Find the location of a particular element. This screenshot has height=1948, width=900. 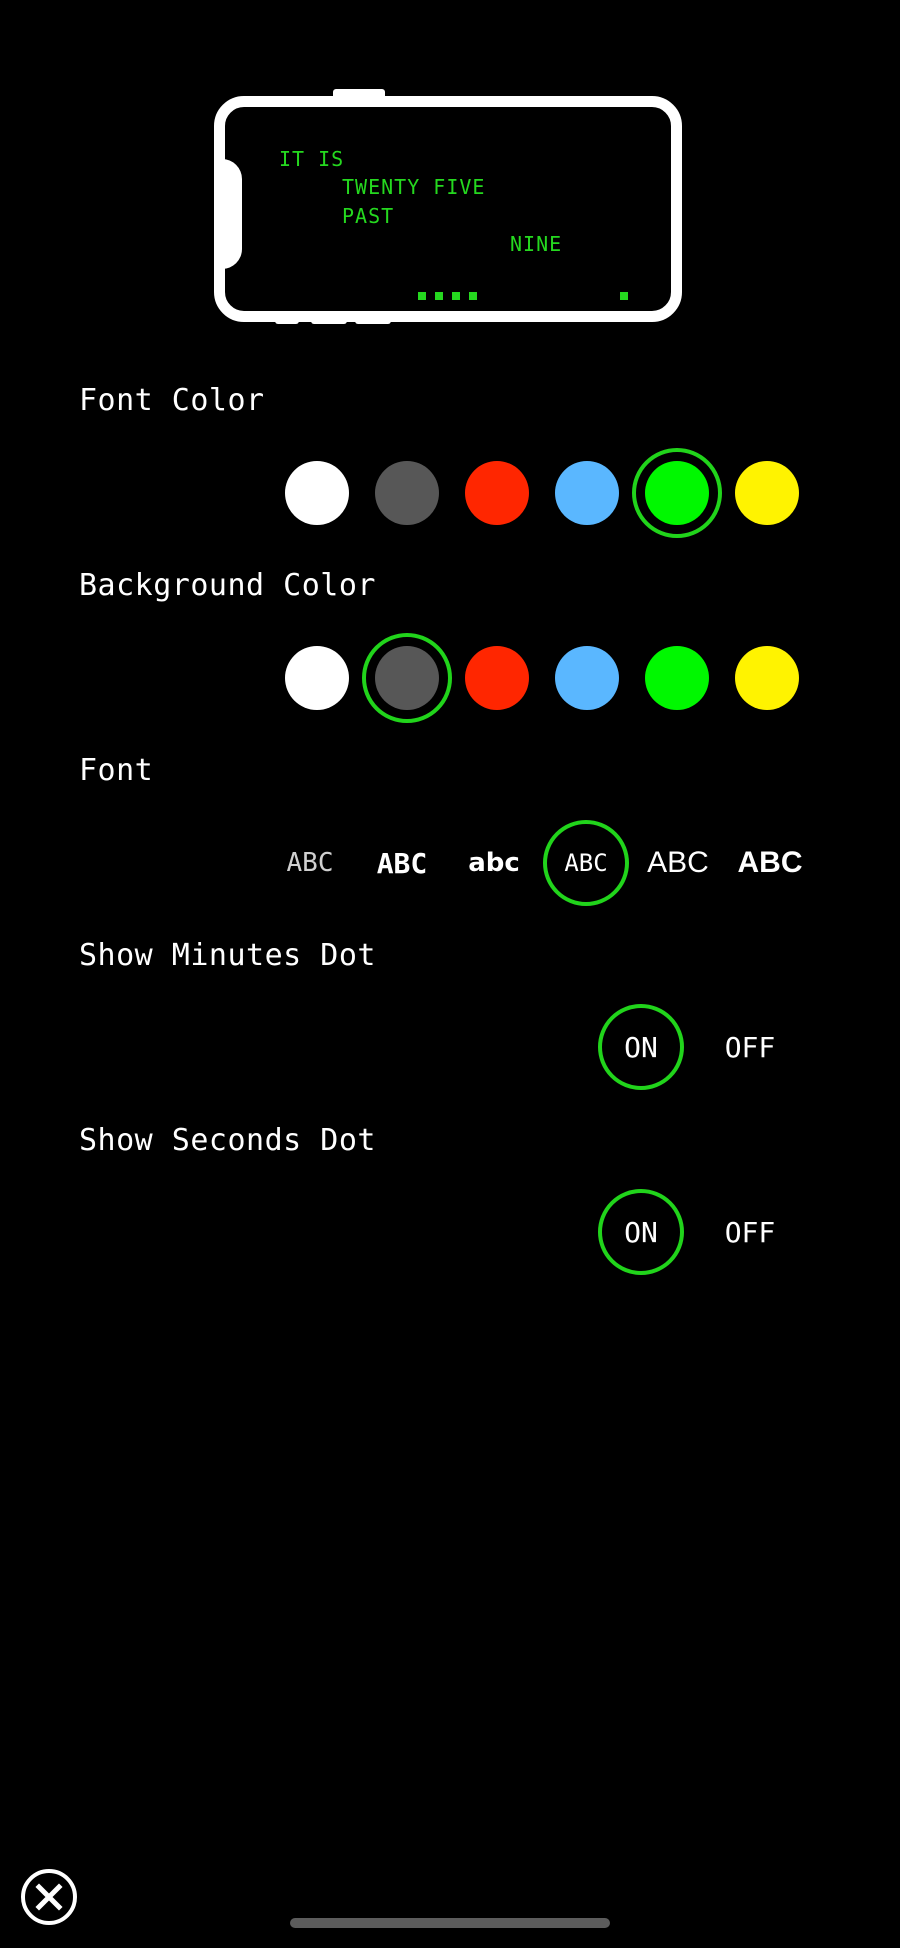

preview-text-it-is: IT IS is located at coordinates (312, 159).